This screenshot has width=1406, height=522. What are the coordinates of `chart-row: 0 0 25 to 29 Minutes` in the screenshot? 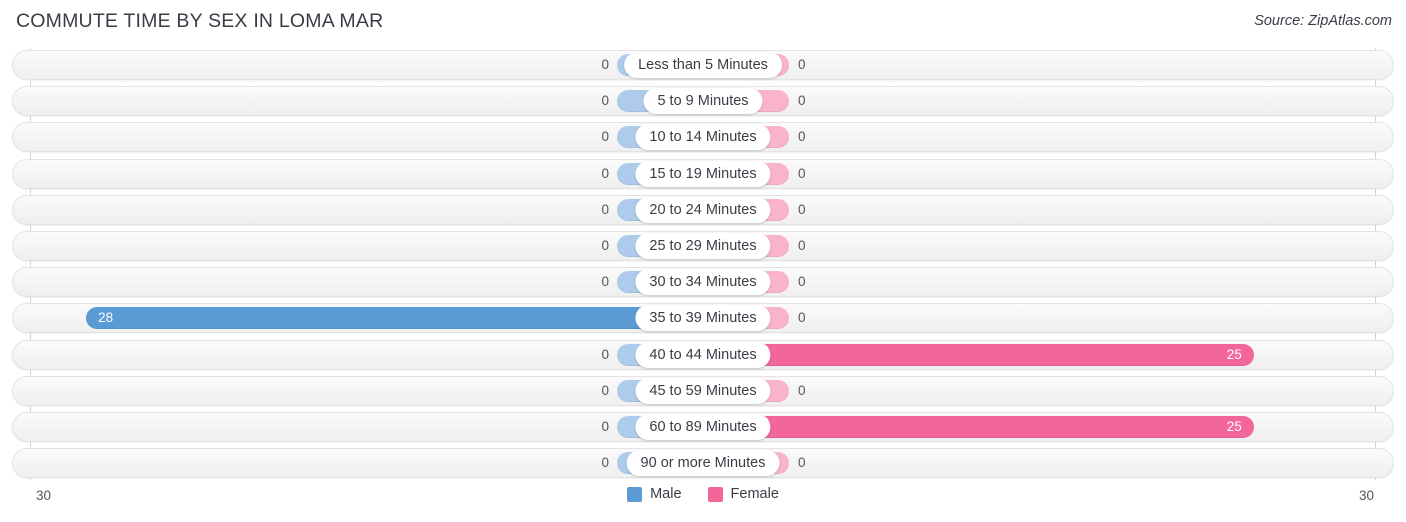 It's located at (703, 246).